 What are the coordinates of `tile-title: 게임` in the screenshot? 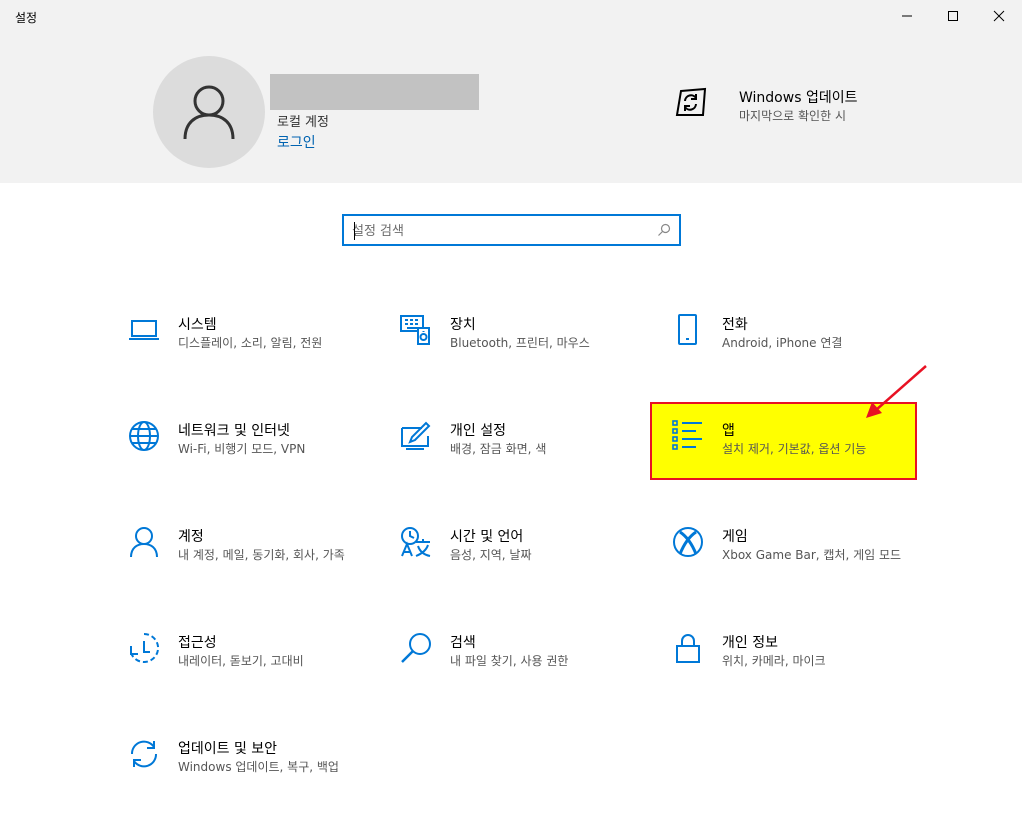 It's located at (735, 537).